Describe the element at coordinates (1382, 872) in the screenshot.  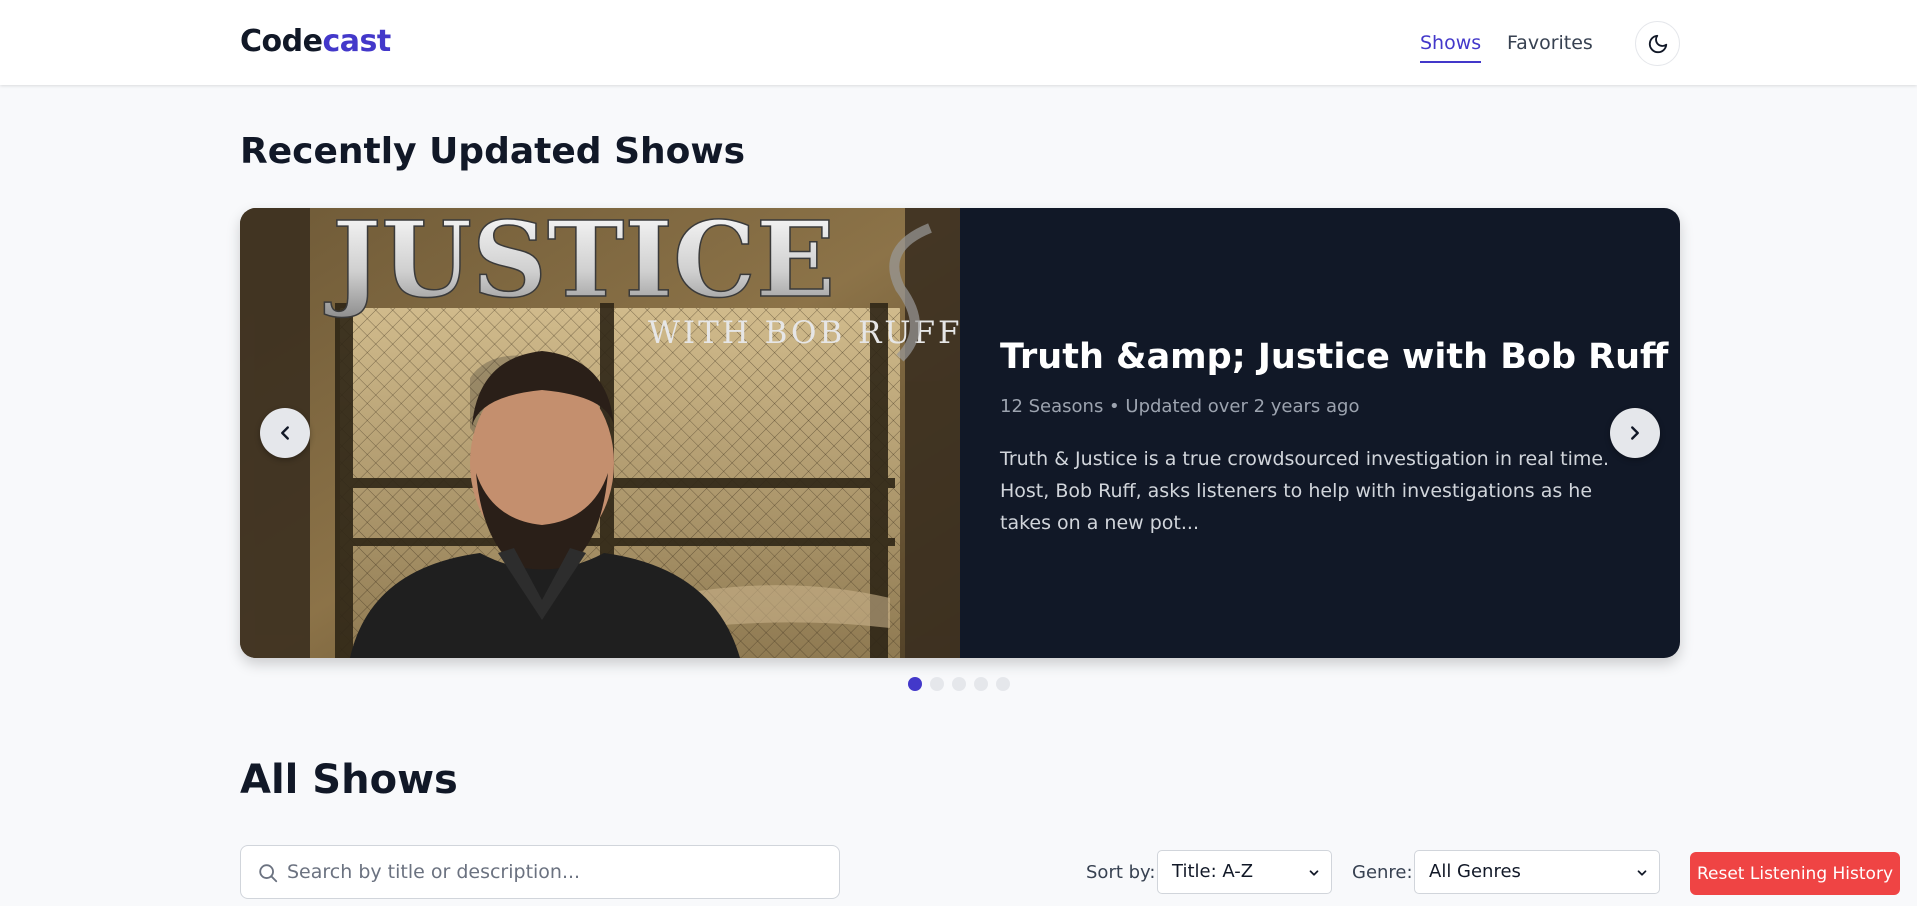
I see `genre-label: Genre:` at that location.